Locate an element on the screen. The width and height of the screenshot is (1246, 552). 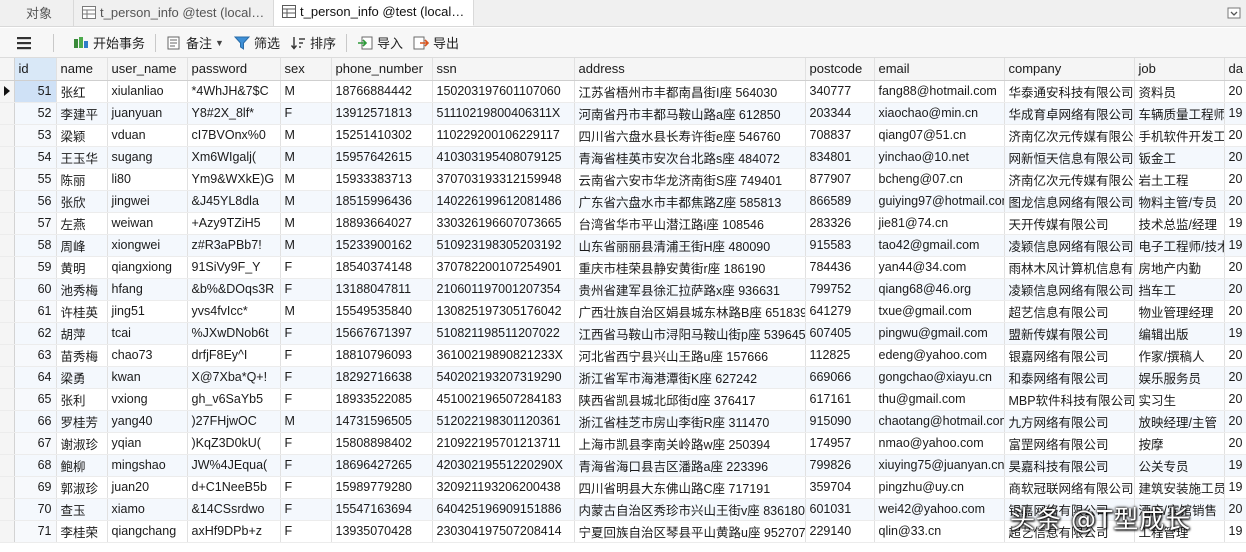
cell-company: 和泰网络有限公司 is located at coordinates (1069, 377).